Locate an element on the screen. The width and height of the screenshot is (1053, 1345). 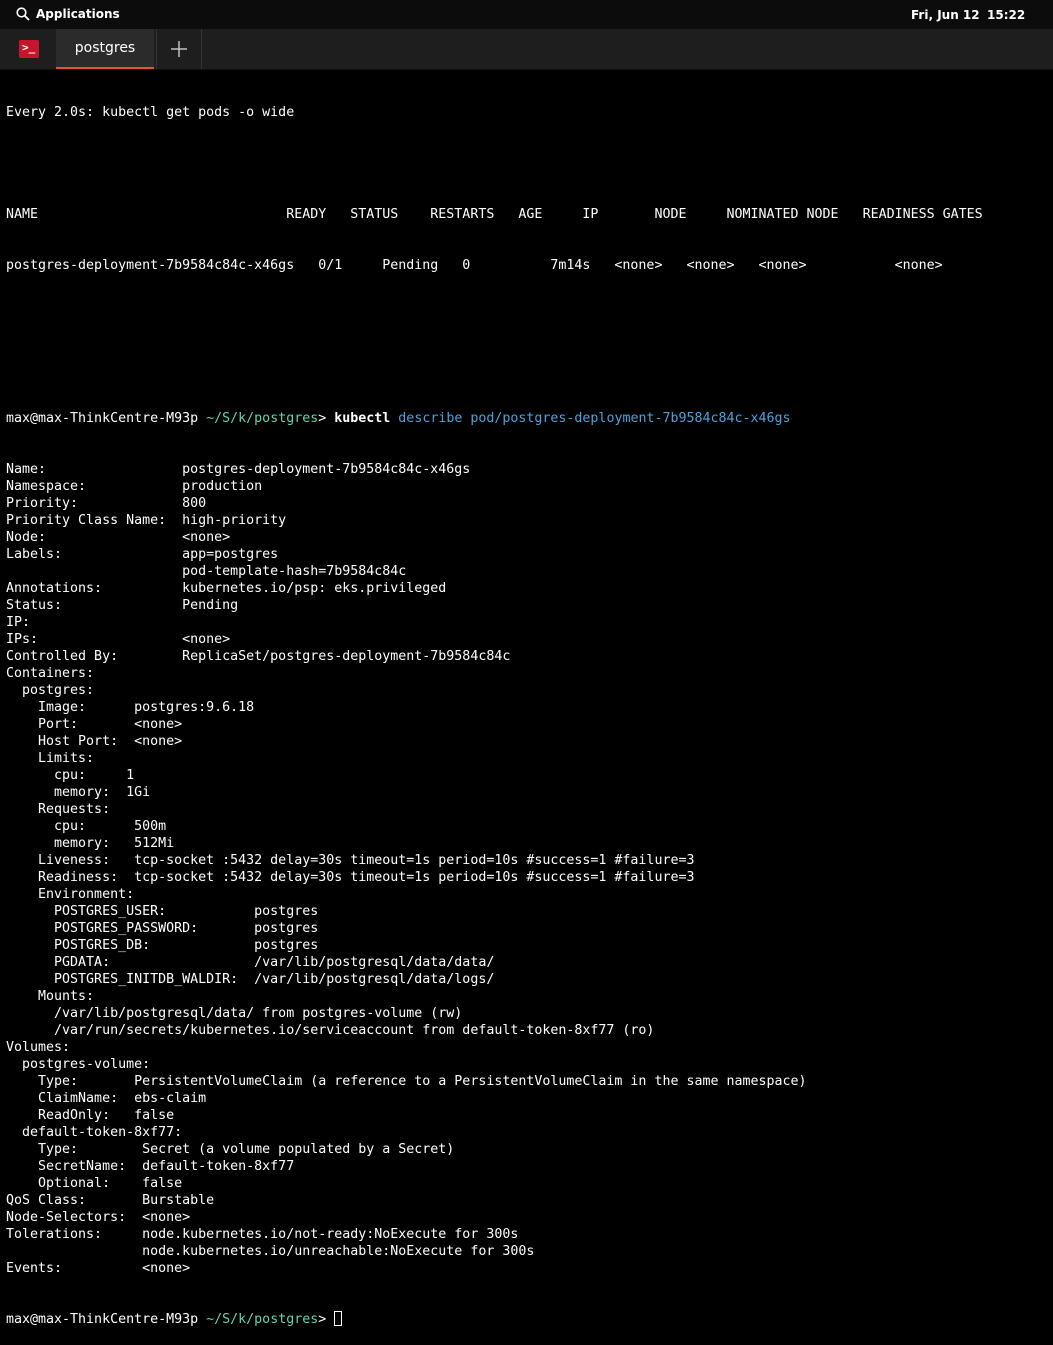
output-line: memory: 512Mi is located at coordinates (90, 843).